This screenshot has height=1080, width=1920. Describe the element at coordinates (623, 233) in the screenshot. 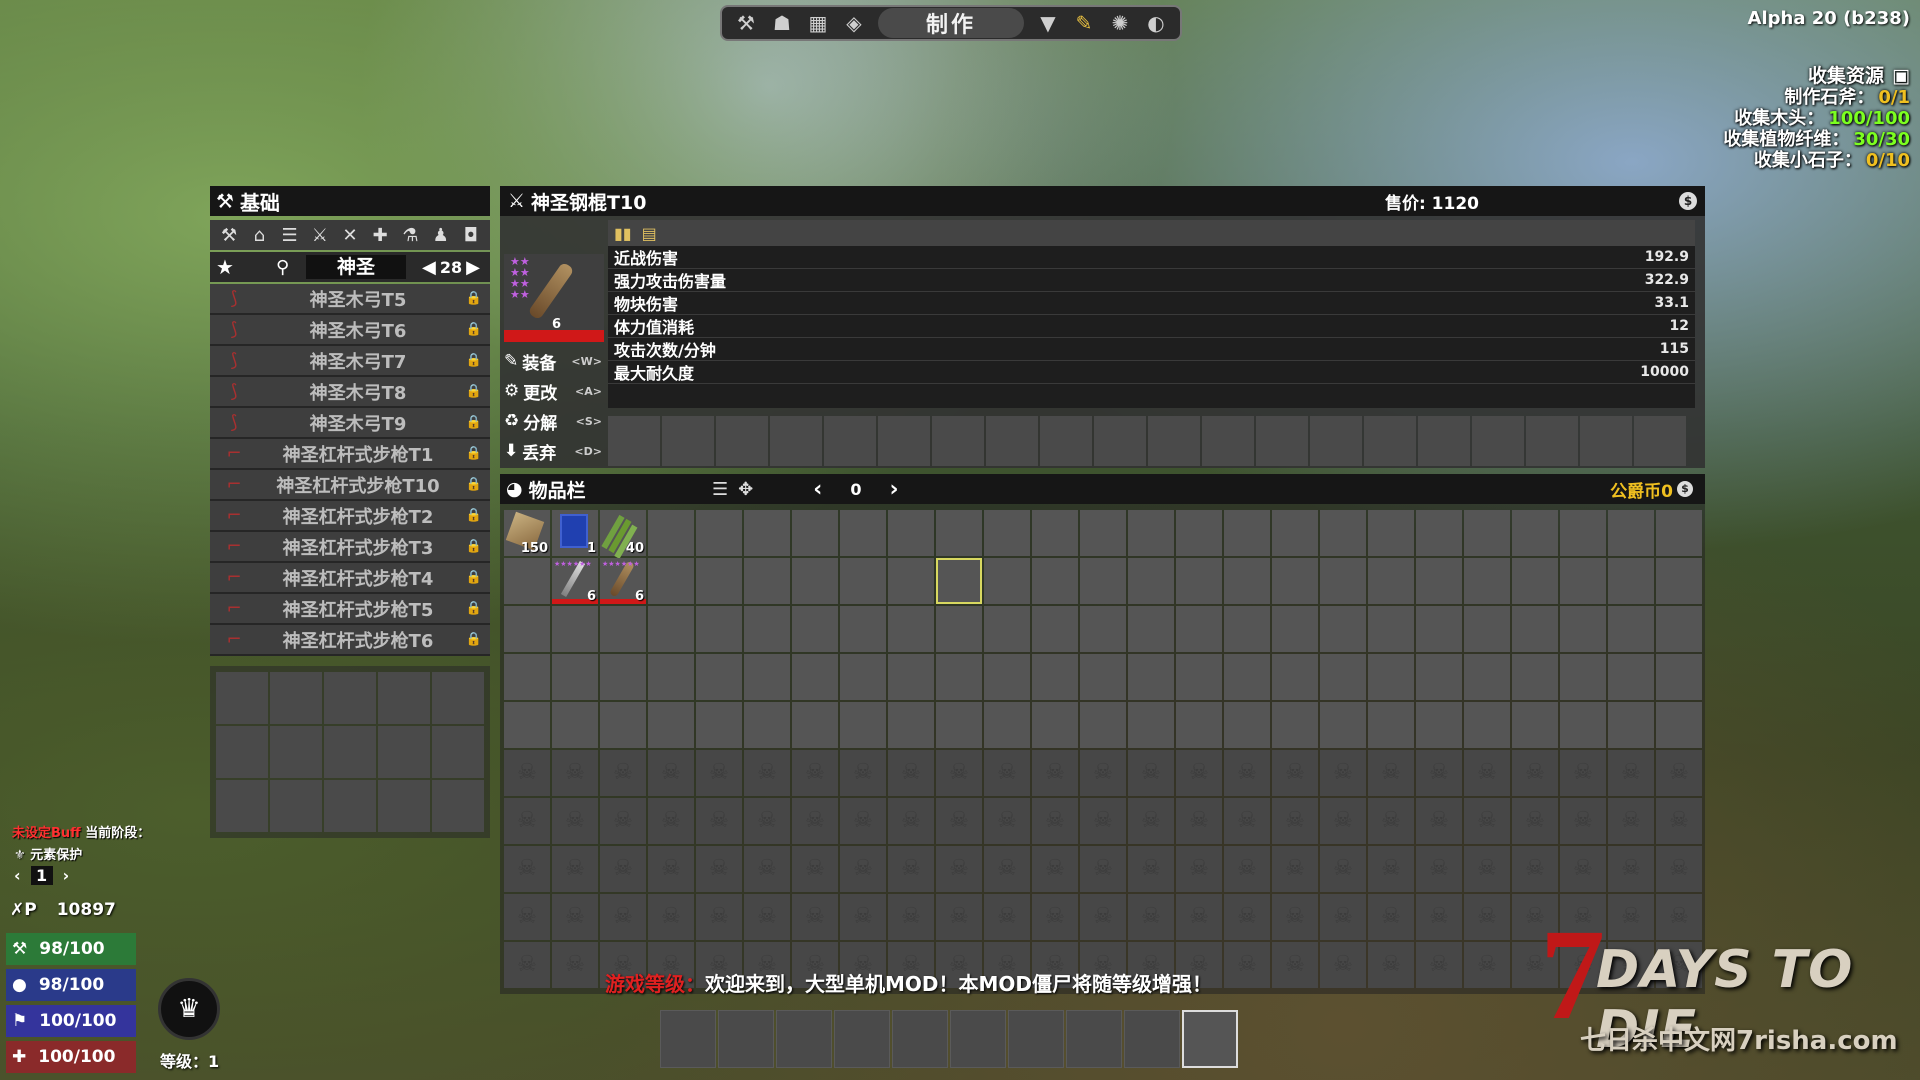

I see `stats-bars-icon: ▮▮` at that location.